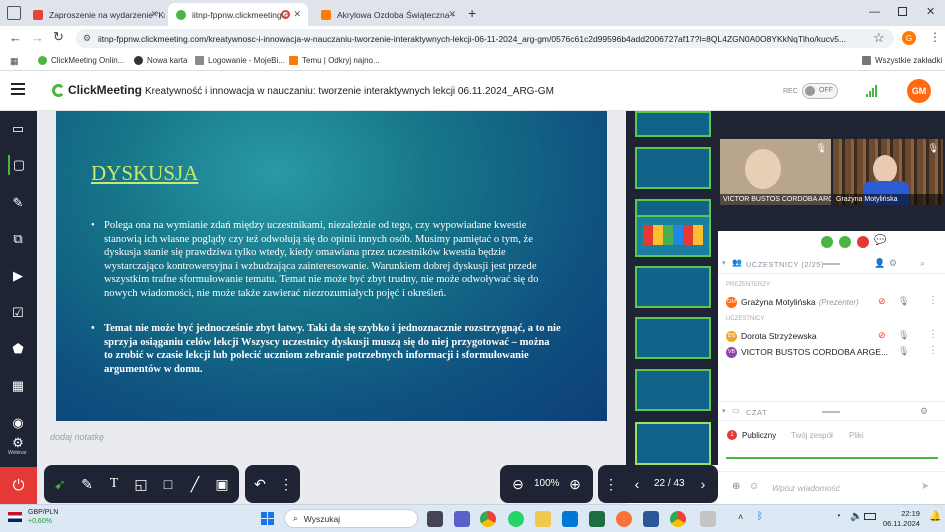  I want to click on all-bookmarks: Wszystkie zakładki, so click(902, 60).